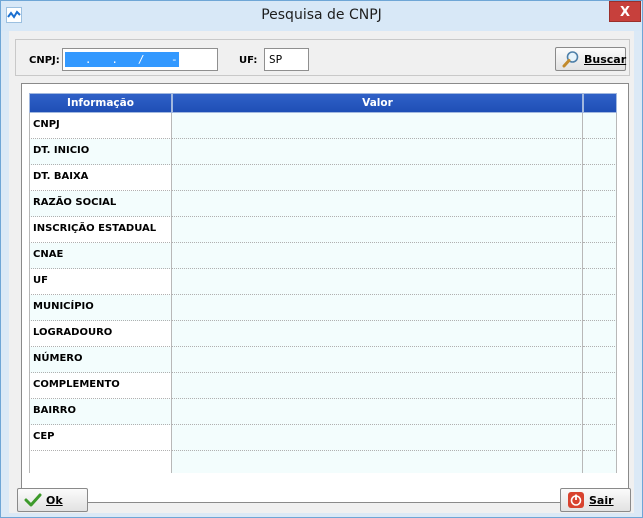  I want to click on table-row: BAIRRO, so click(323, 412).